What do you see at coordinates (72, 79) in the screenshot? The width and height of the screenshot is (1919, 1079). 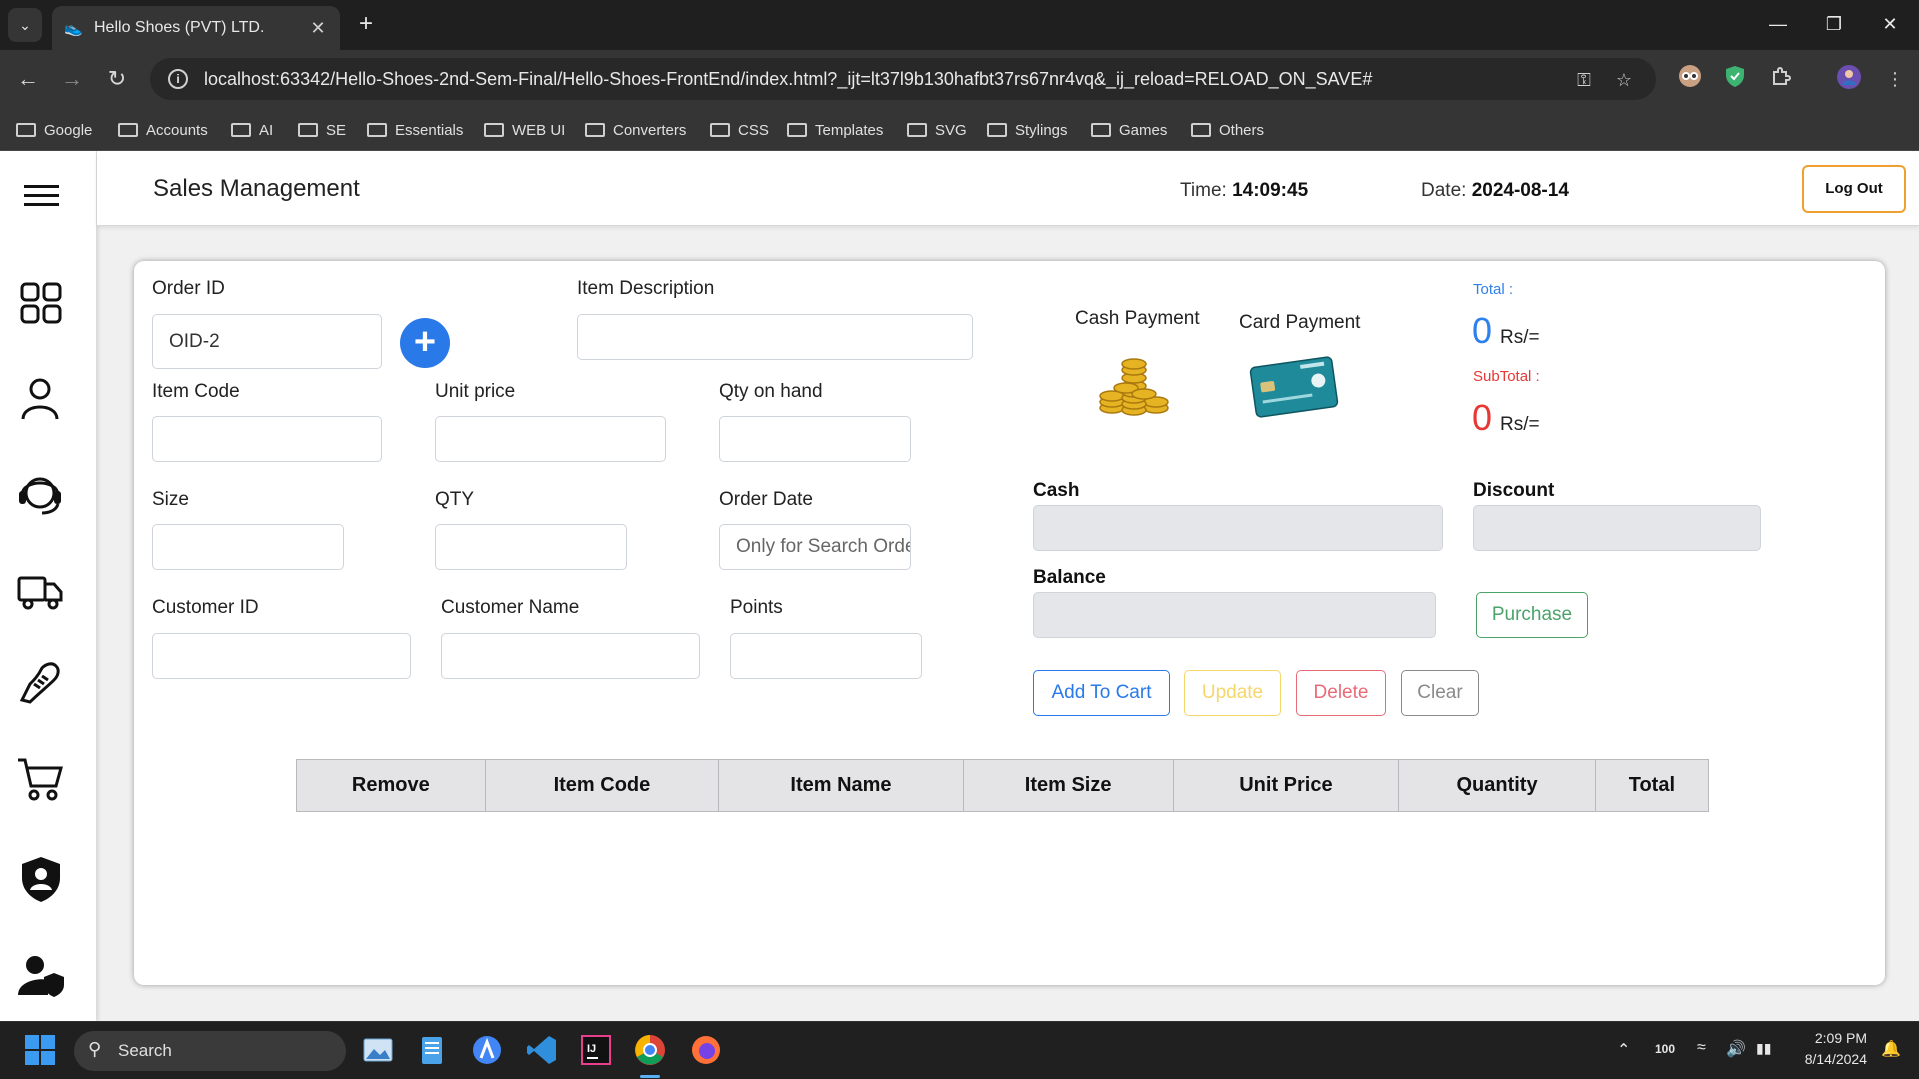 I see `forward-icon: →` at bounding box center [72, 79].